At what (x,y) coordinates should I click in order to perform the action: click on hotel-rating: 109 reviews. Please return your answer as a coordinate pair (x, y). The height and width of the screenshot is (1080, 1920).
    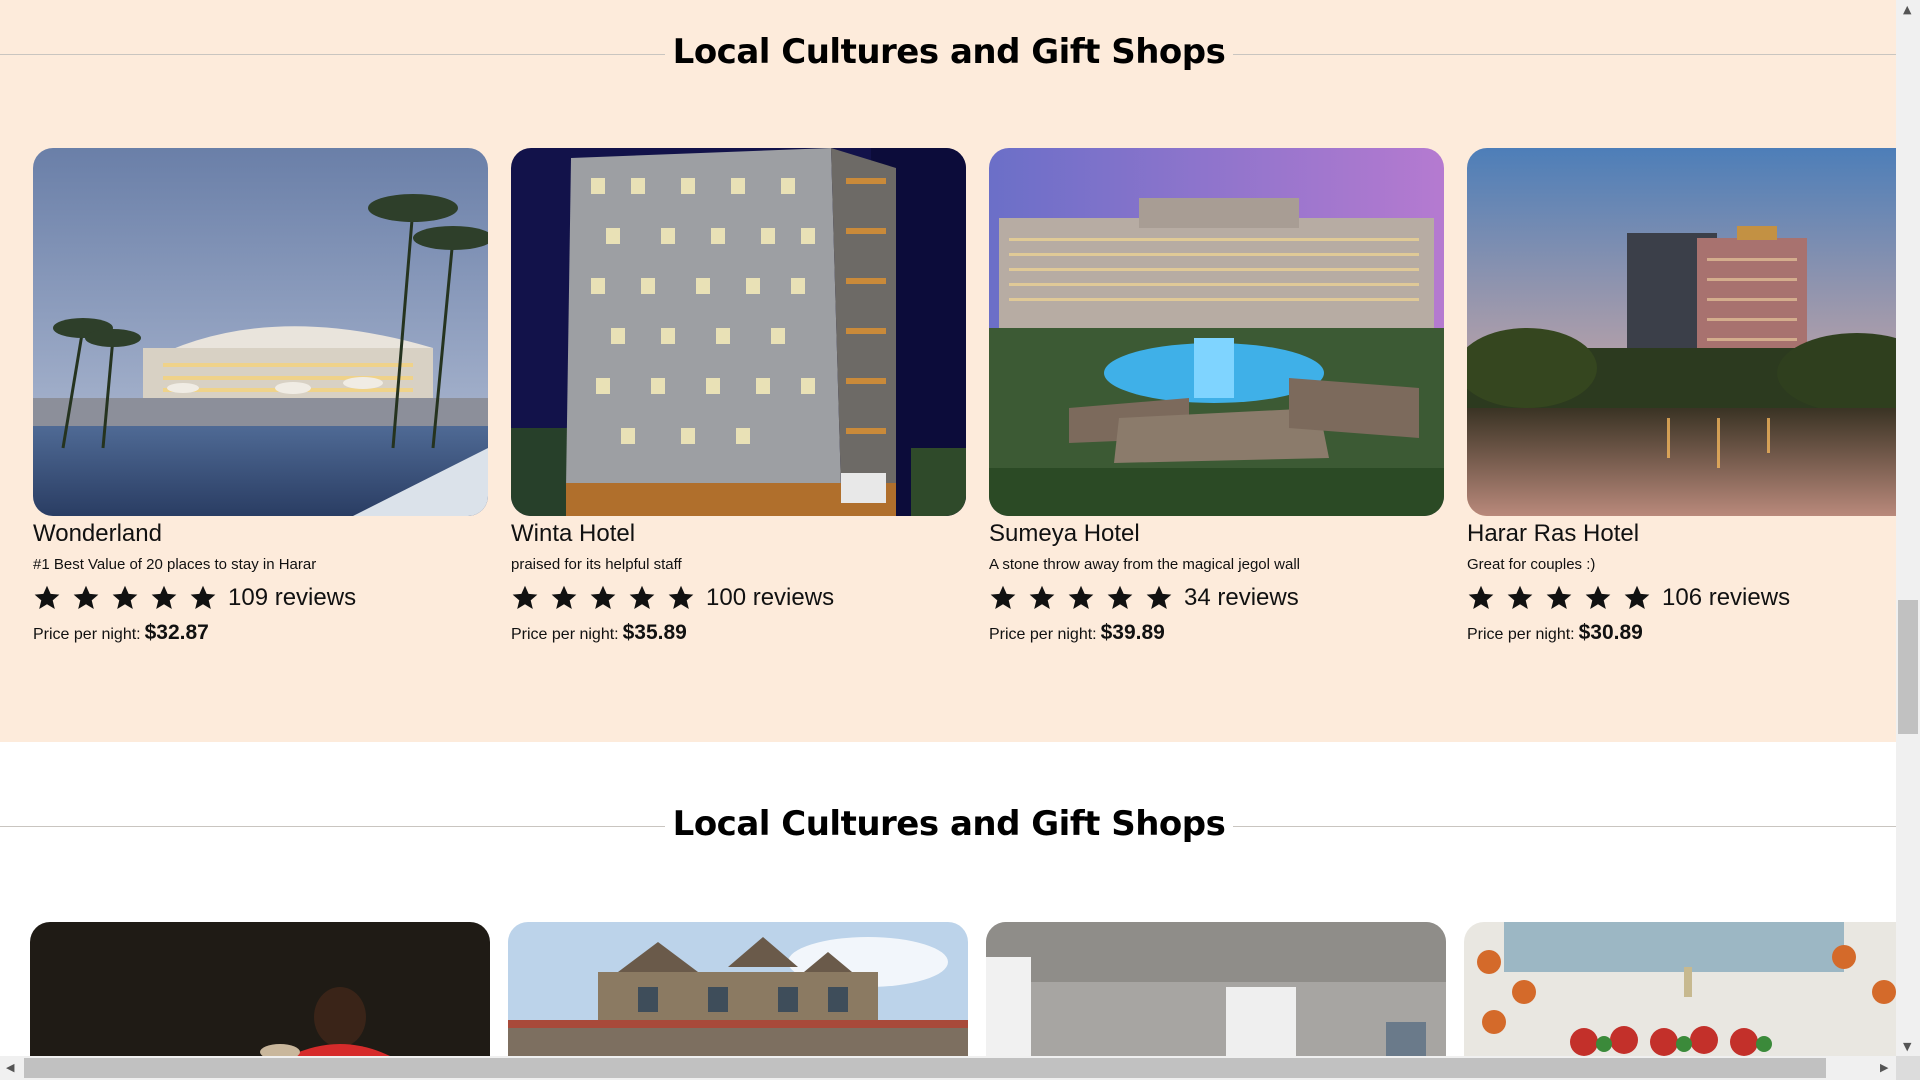
    Looking at the image, I should click on (260, 598).